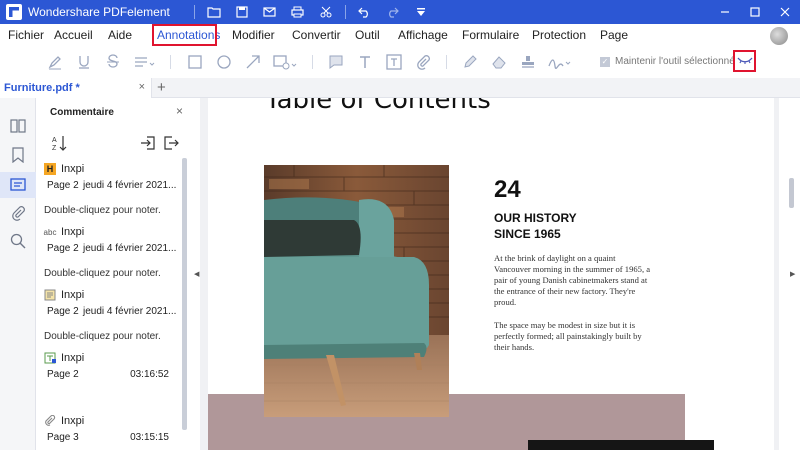 This screenshot has height=450, width=800. What do you see at coordinates (73, 169) in the screenshot?
I see `comment-author: Inxpi` at bounding box center [73, 169].